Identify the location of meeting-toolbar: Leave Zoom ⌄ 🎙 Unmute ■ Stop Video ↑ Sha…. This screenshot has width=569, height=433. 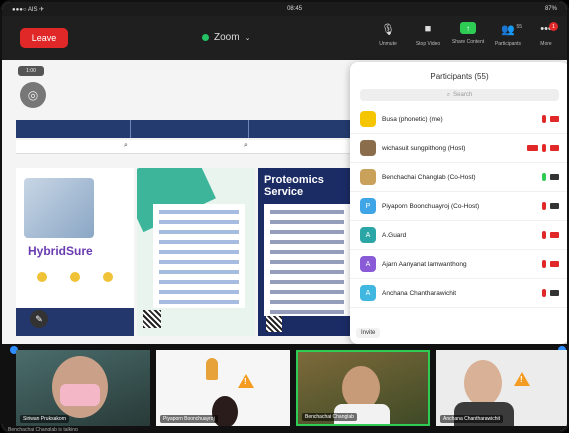
(284, 38).